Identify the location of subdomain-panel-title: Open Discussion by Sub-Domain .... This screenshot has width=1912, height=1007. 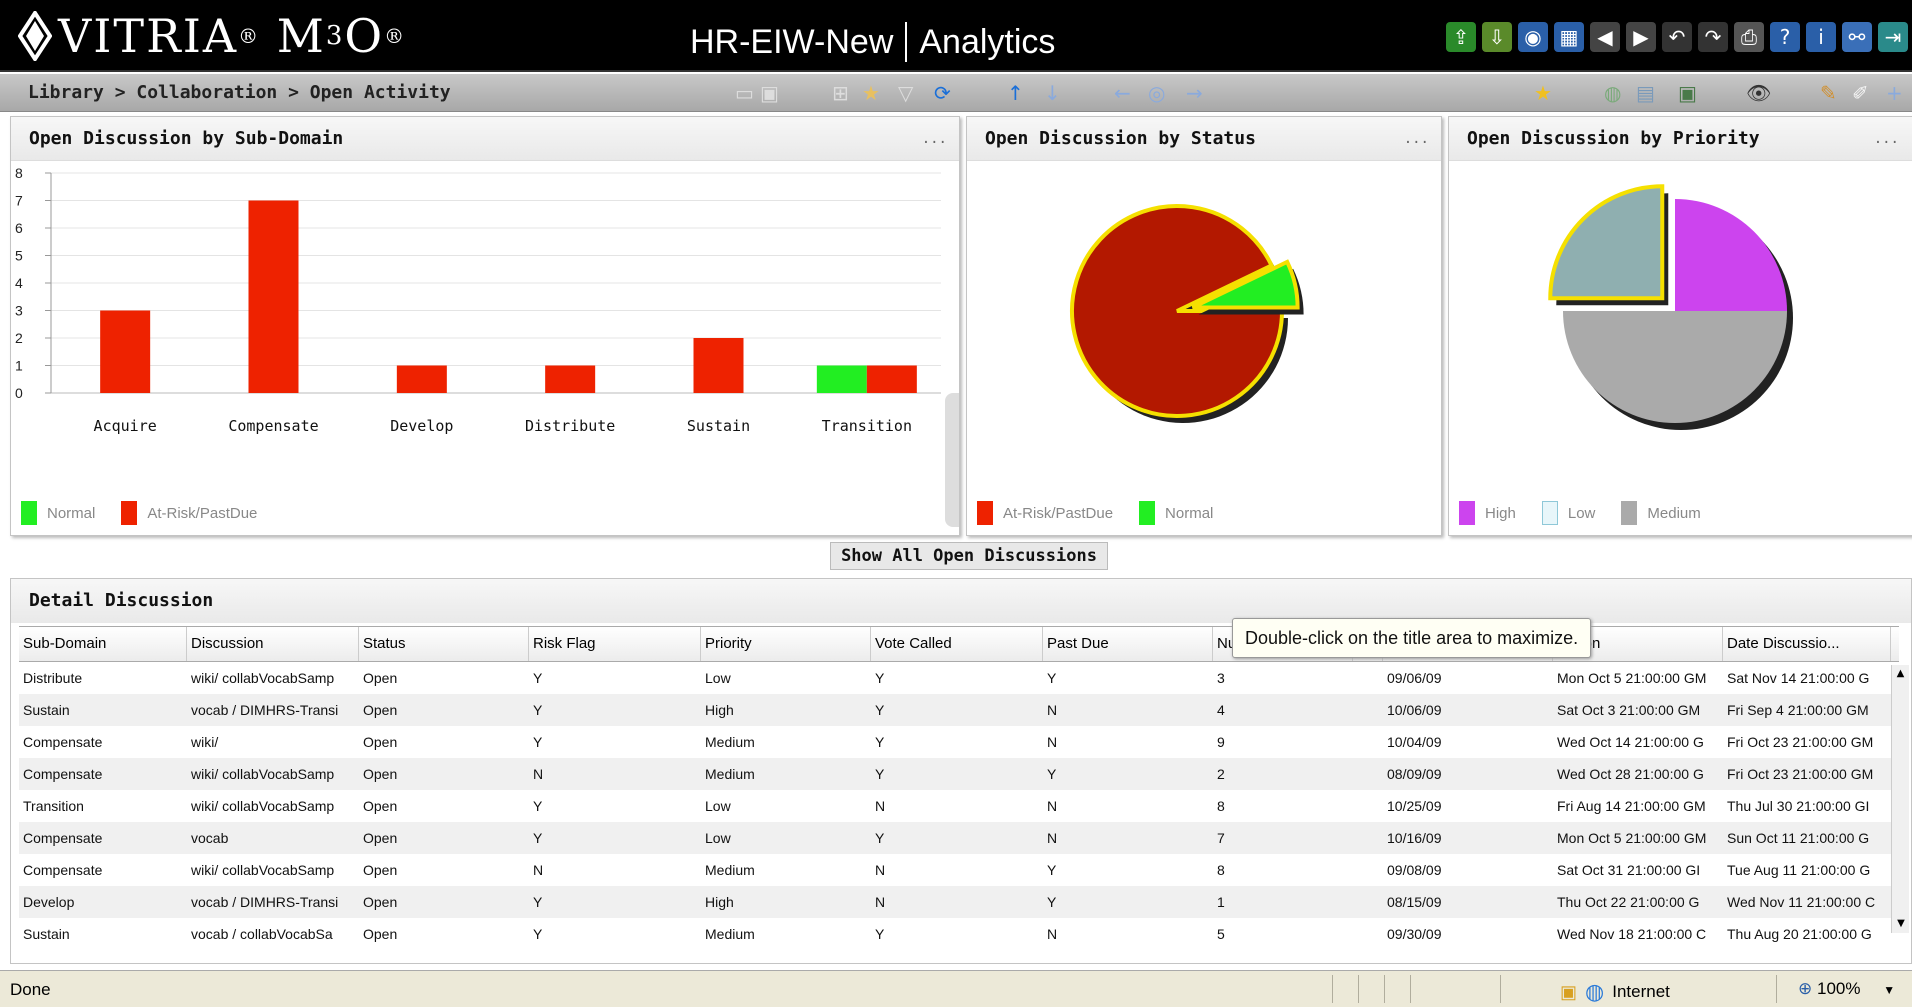
(485, 139).